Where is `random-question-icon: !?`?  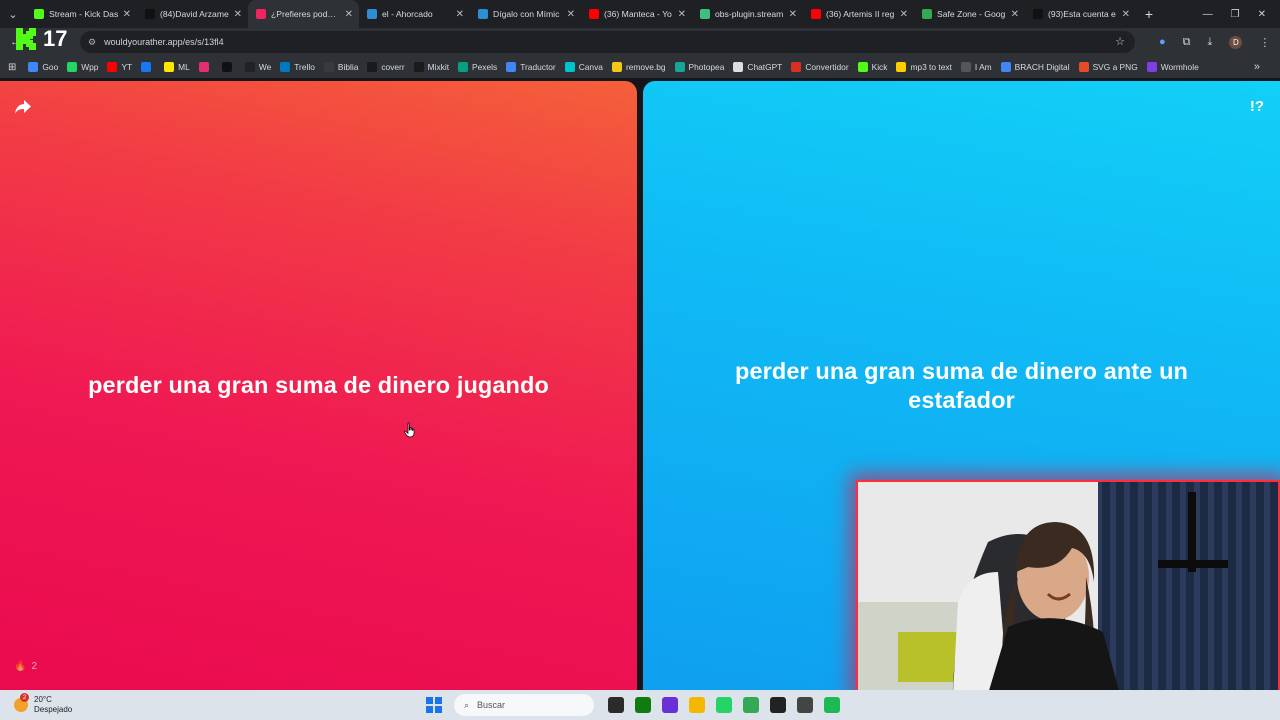 random-question-icon: !? is located at coordinates (1257, 106).